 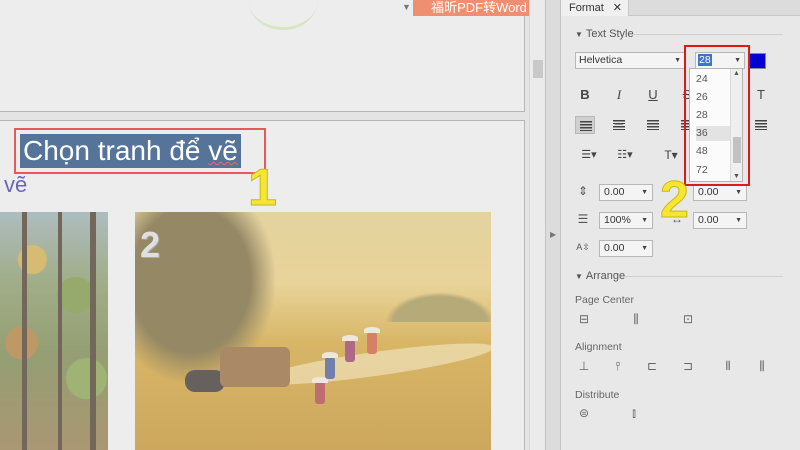 I want to click on align-right-button, so click(x=653, y=125).